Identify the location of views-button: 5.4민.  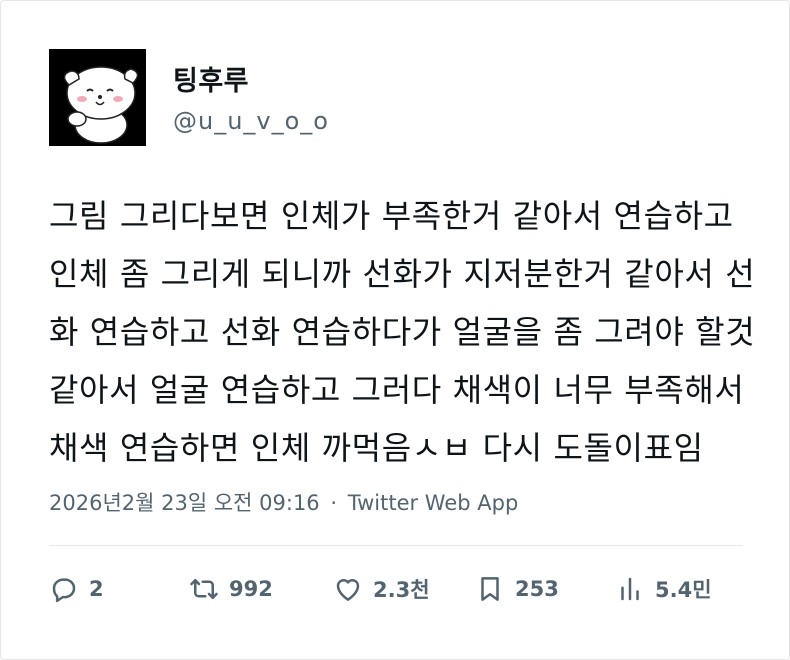
(663, 589).